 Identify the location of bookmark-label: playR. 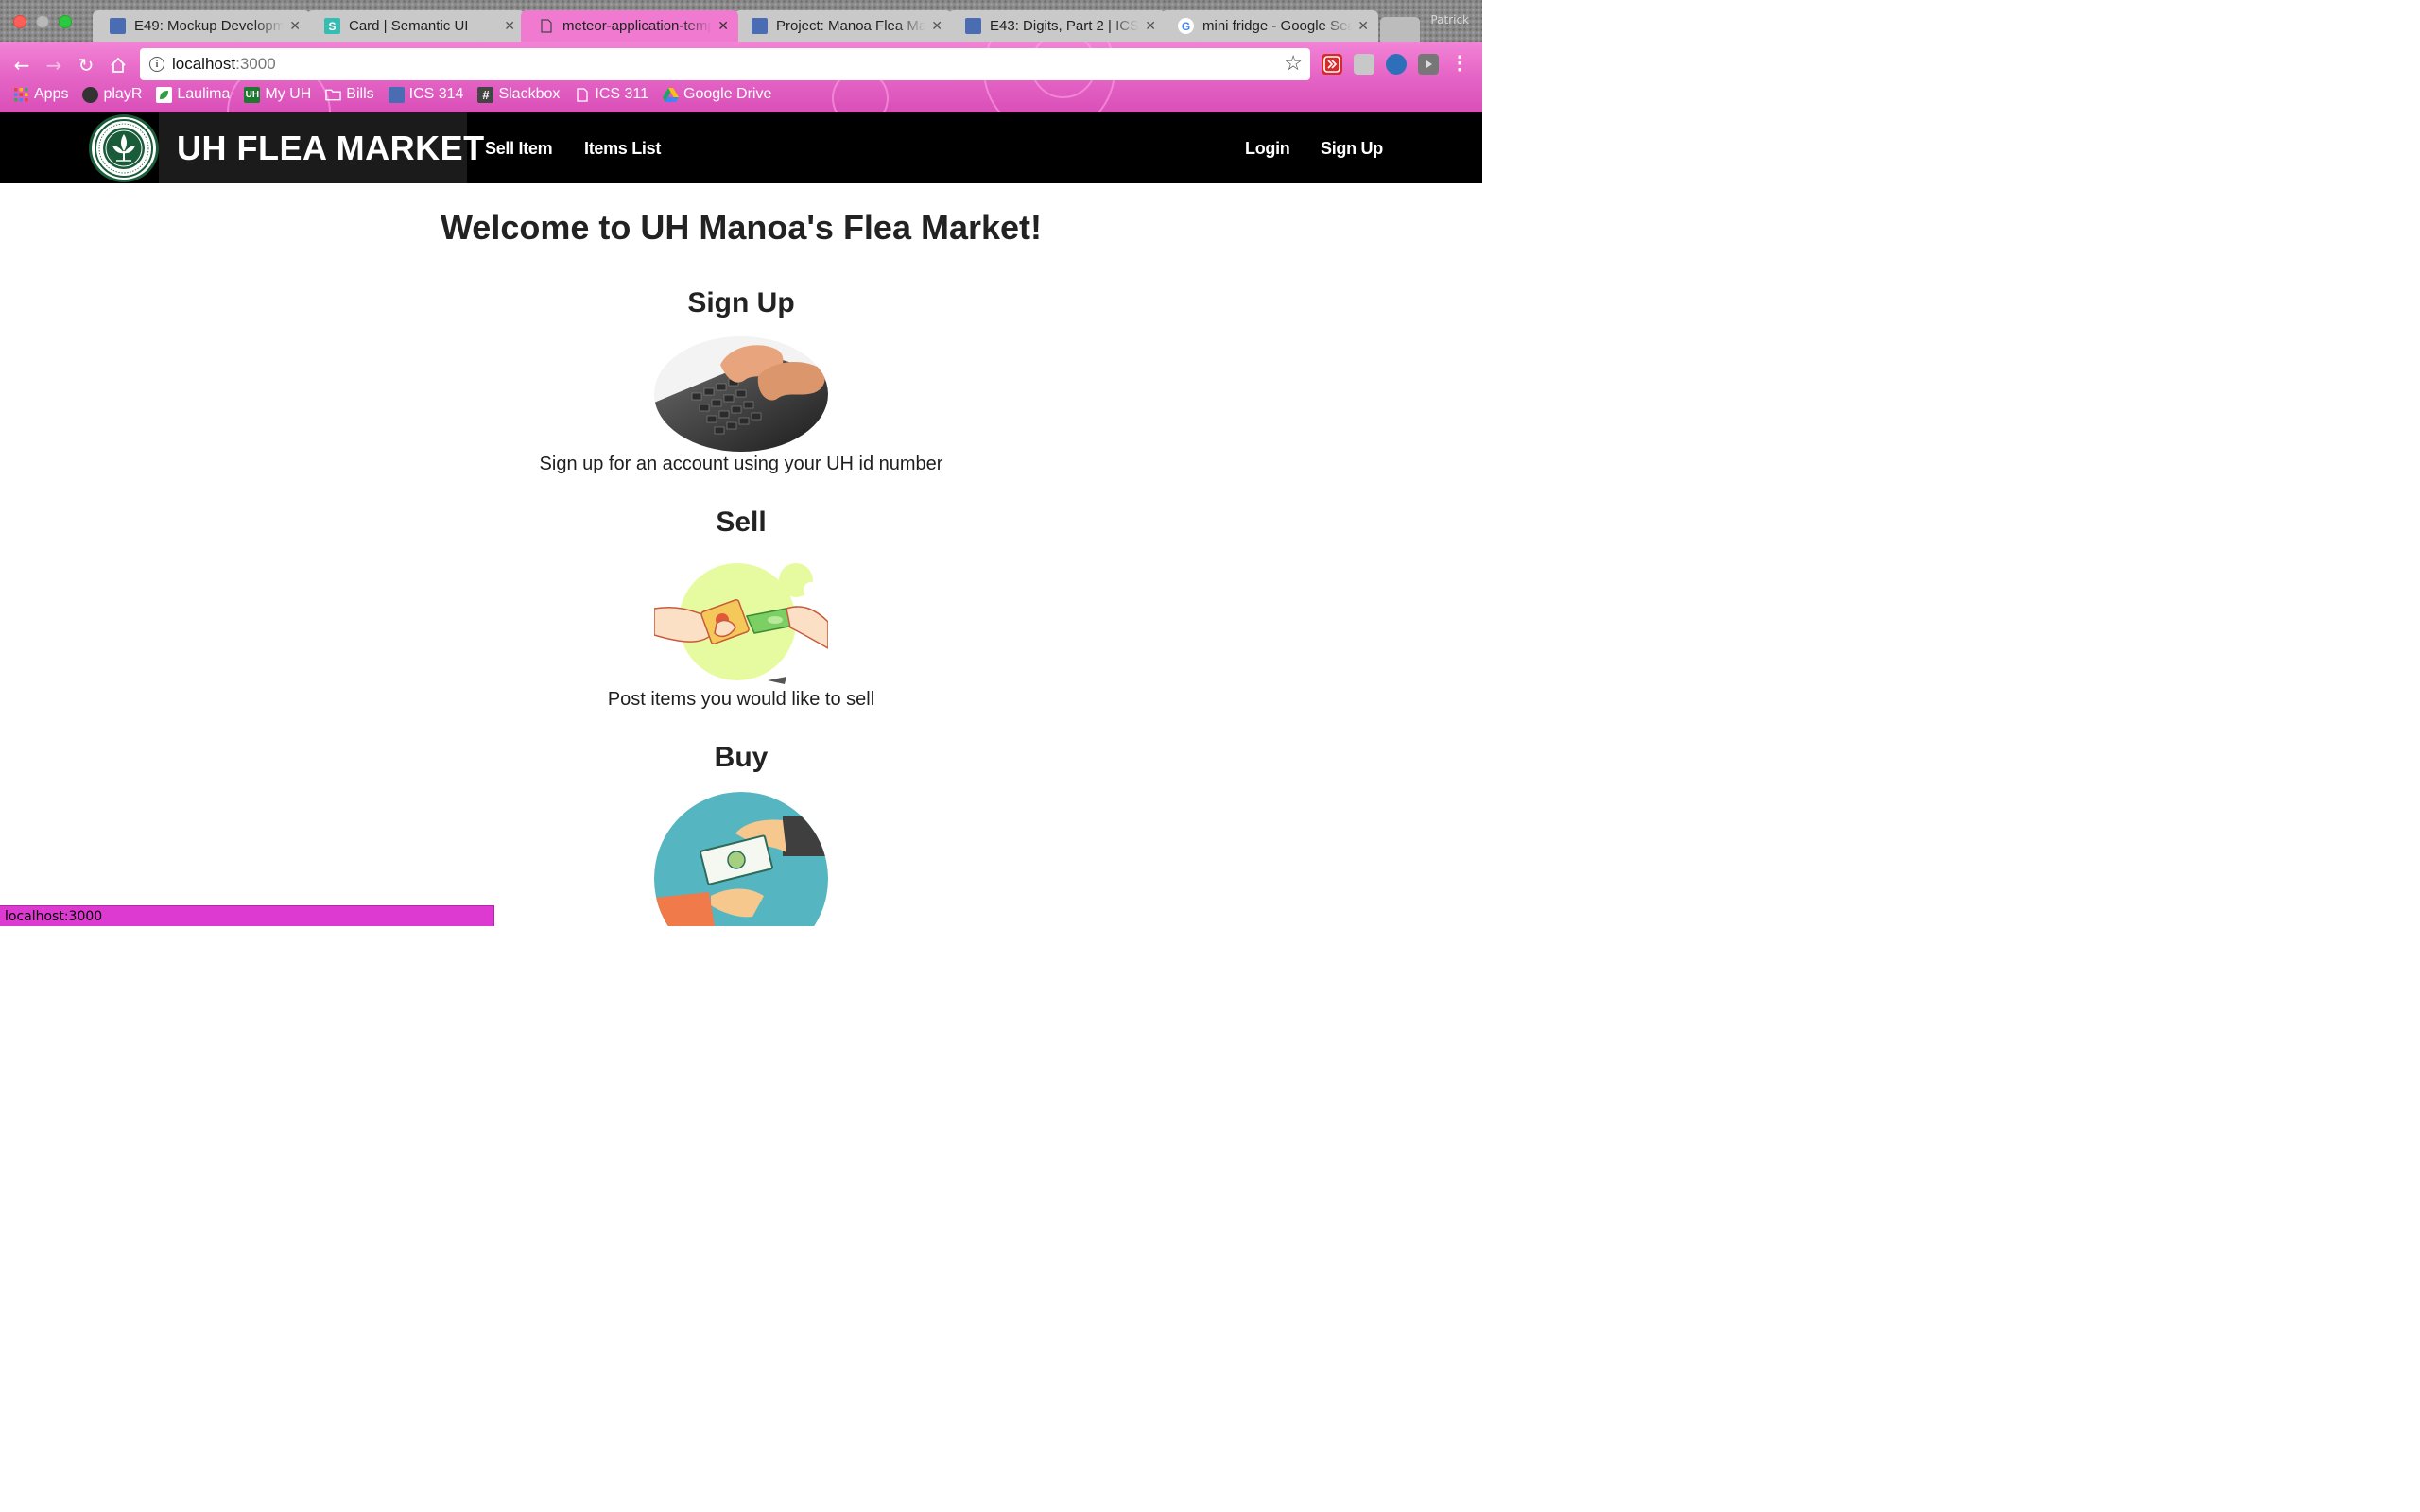
(123, 94).